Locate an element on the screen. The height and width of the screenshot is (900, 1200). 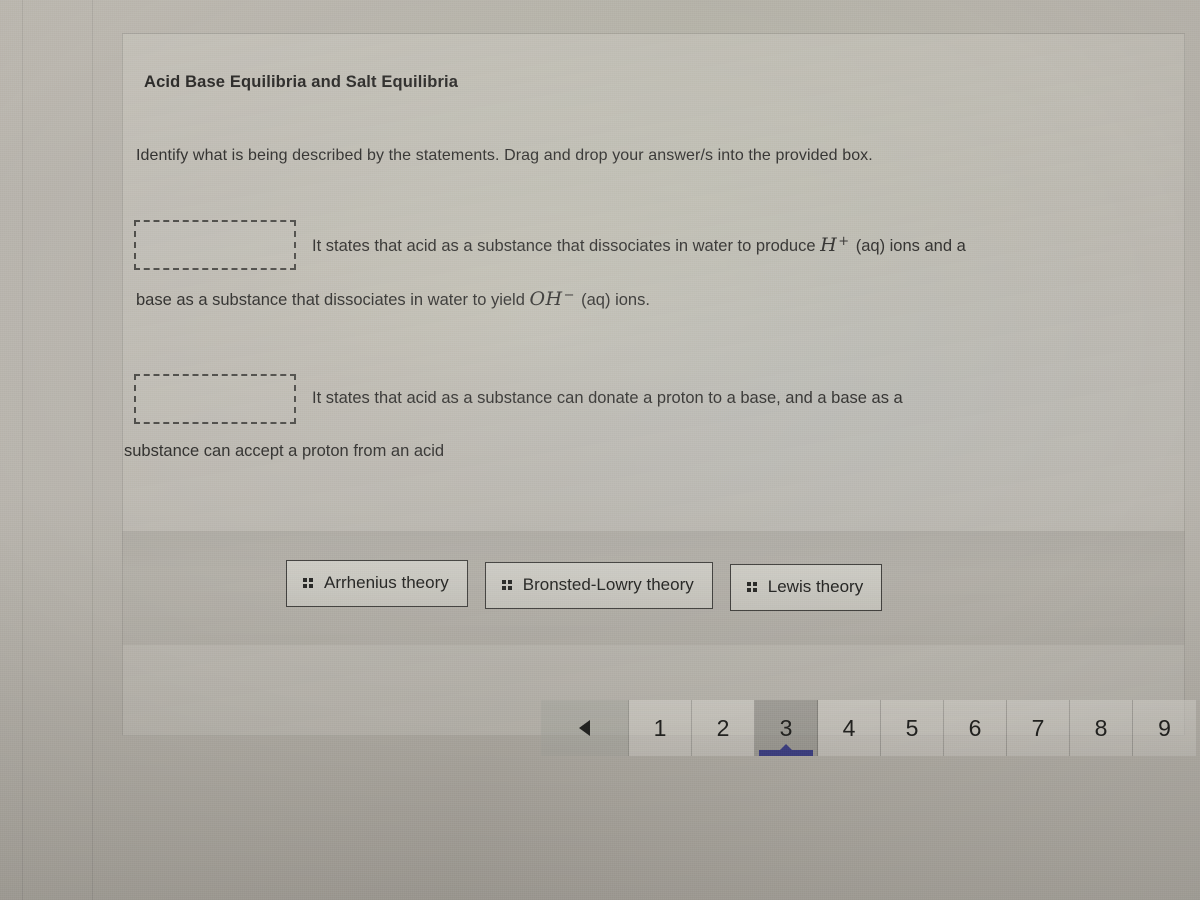
pagination-page-label: 9 is located at coordinates (1164, 727).